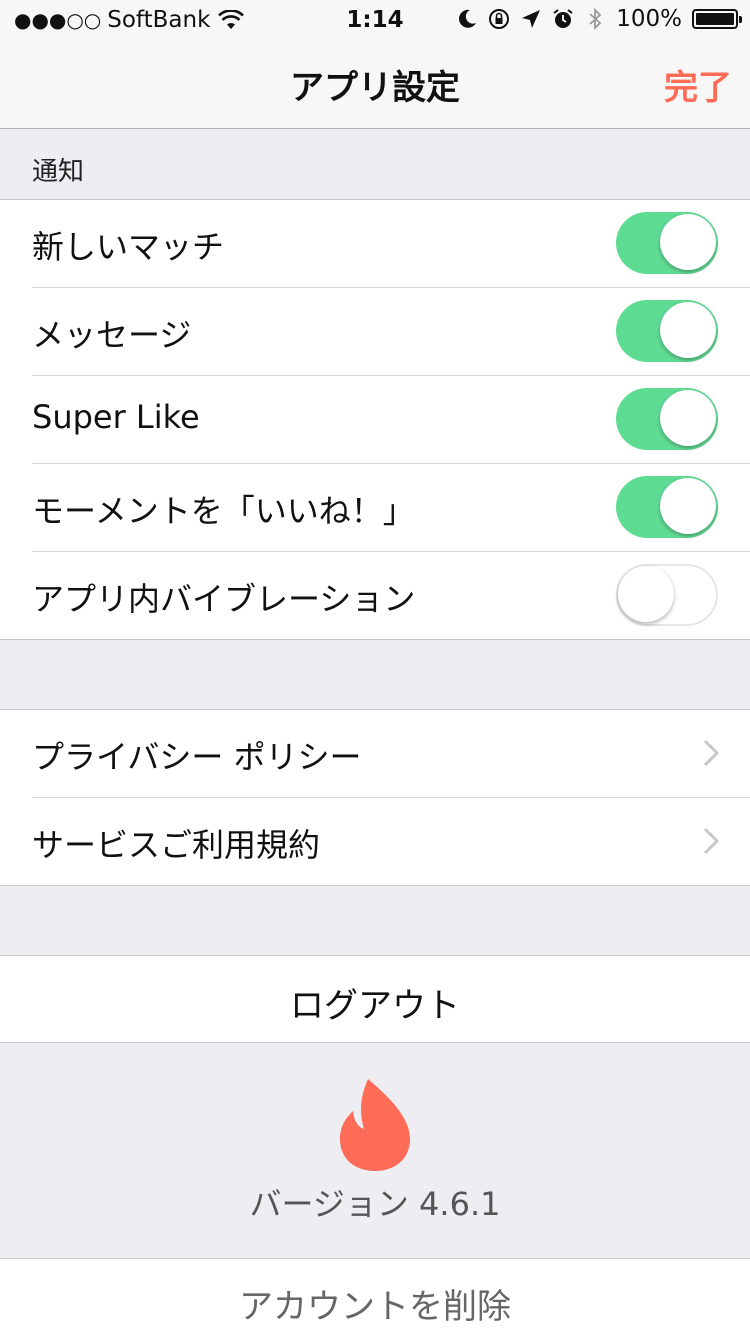 The height and width of the screenshot is (1335, 750). Describe the element at coordinates (224, 599) in the screenshot. I see `setting-label: アプリ内バイブレーション` at that location.